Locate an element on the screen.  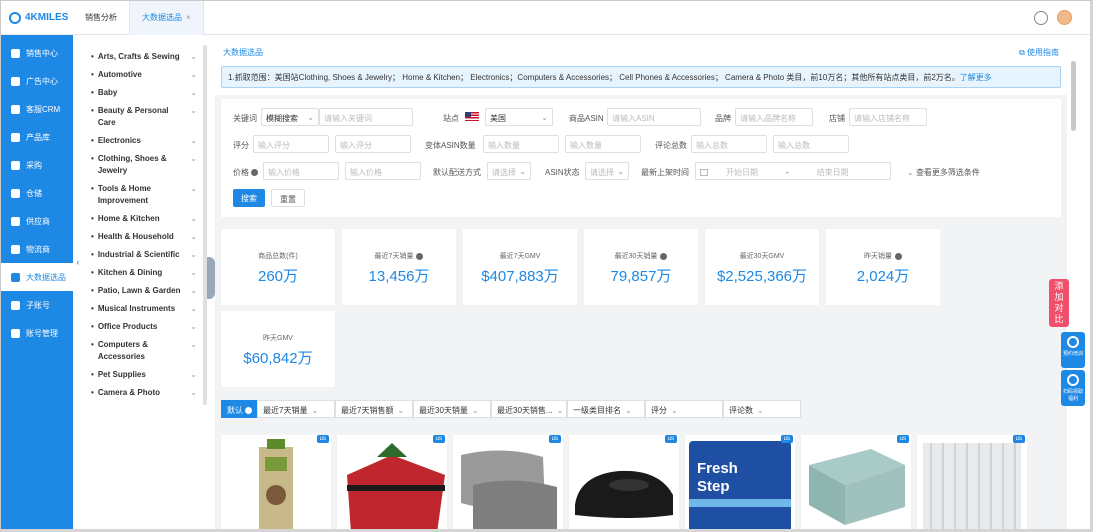
tab-bigdata: 大数据选品 × is located at coordinates (166, 18).